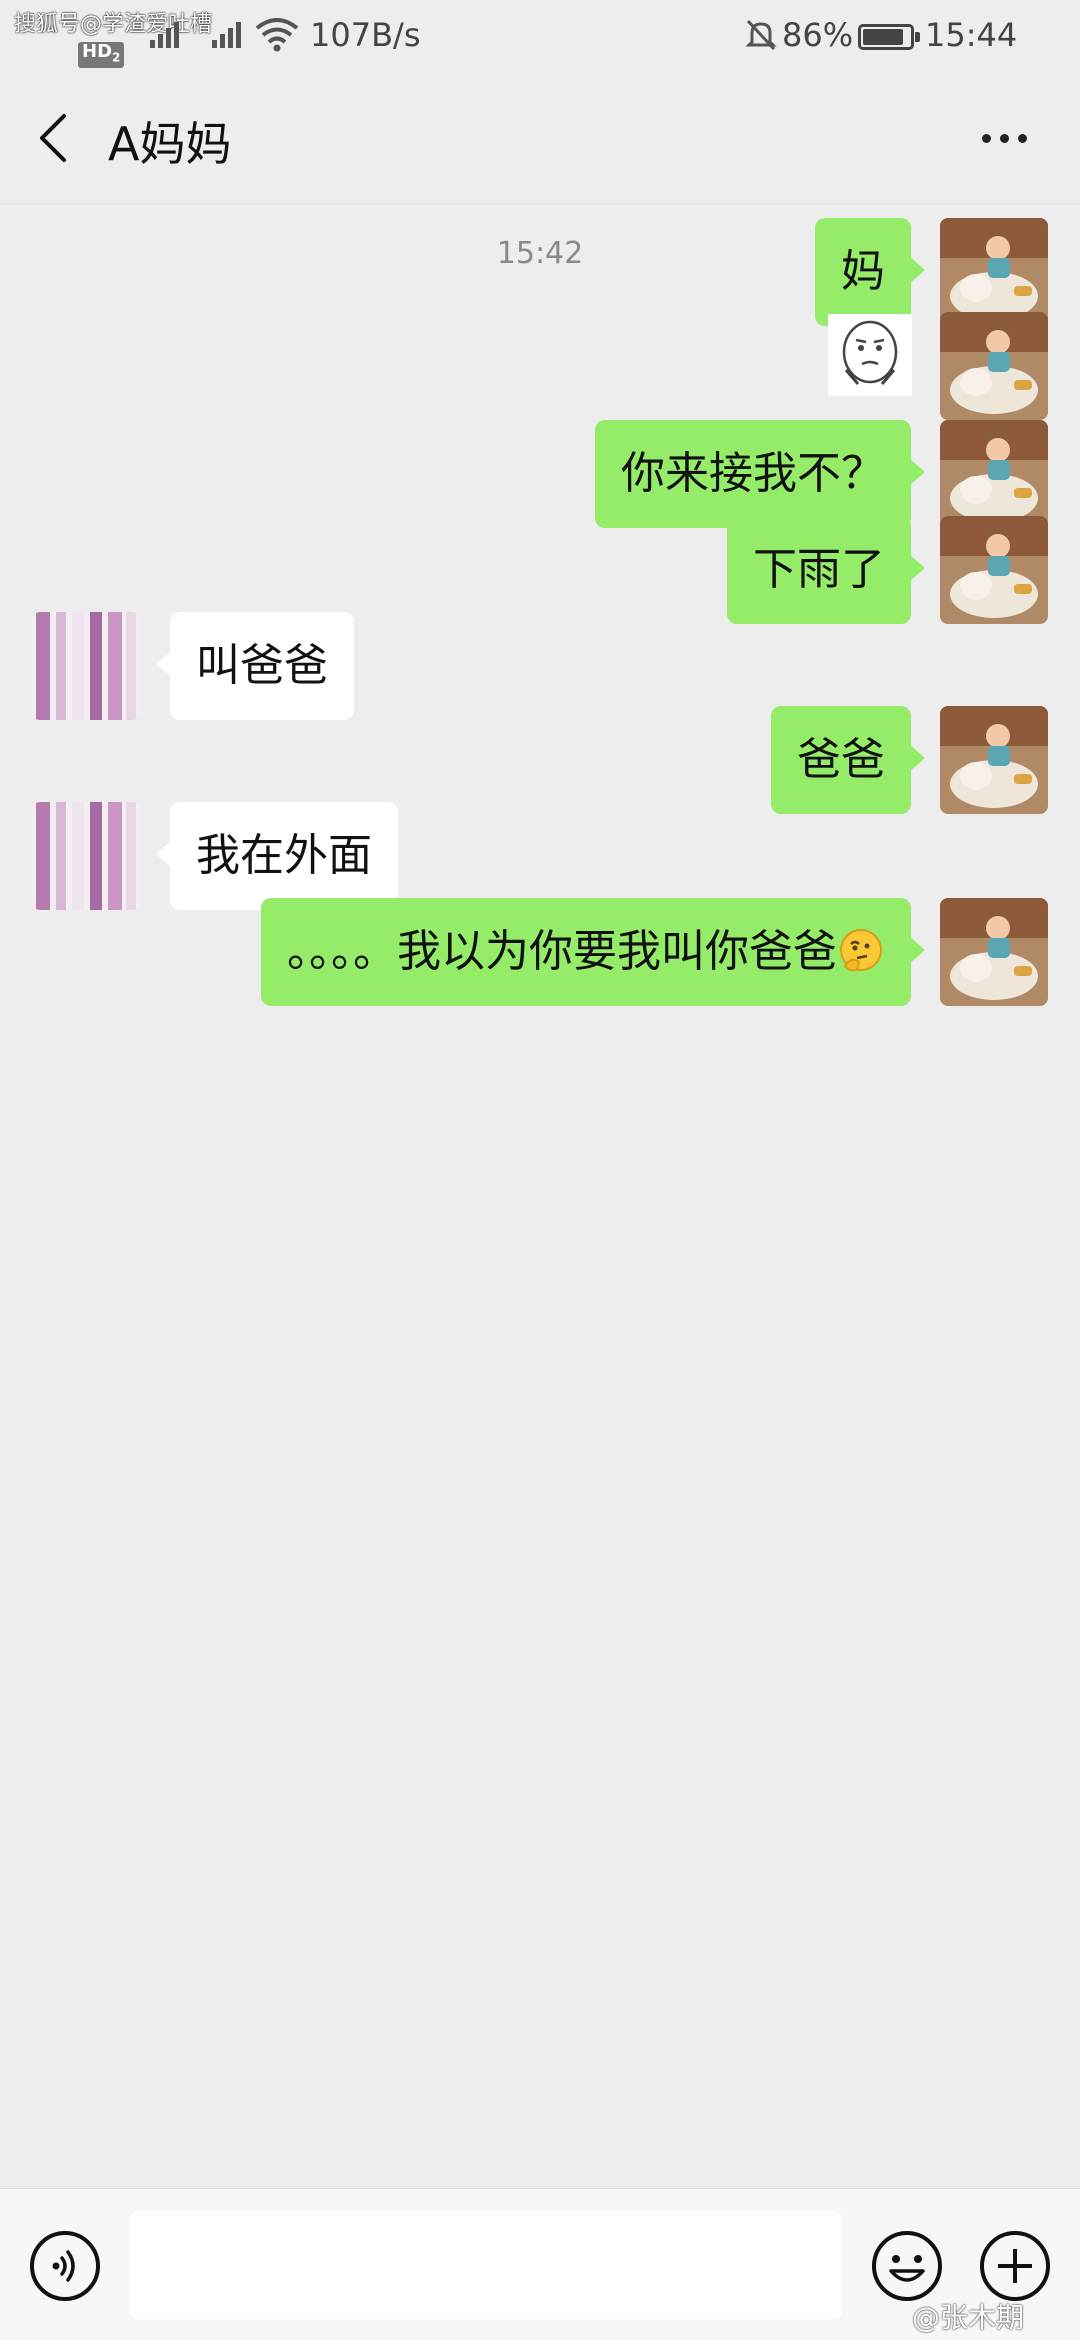 This screenshot has width=1080, height=2340. What do you see at coordinates (971, 35) in the screenshot?
I see `status-time: 15:44` at bounding box center [971, 35].